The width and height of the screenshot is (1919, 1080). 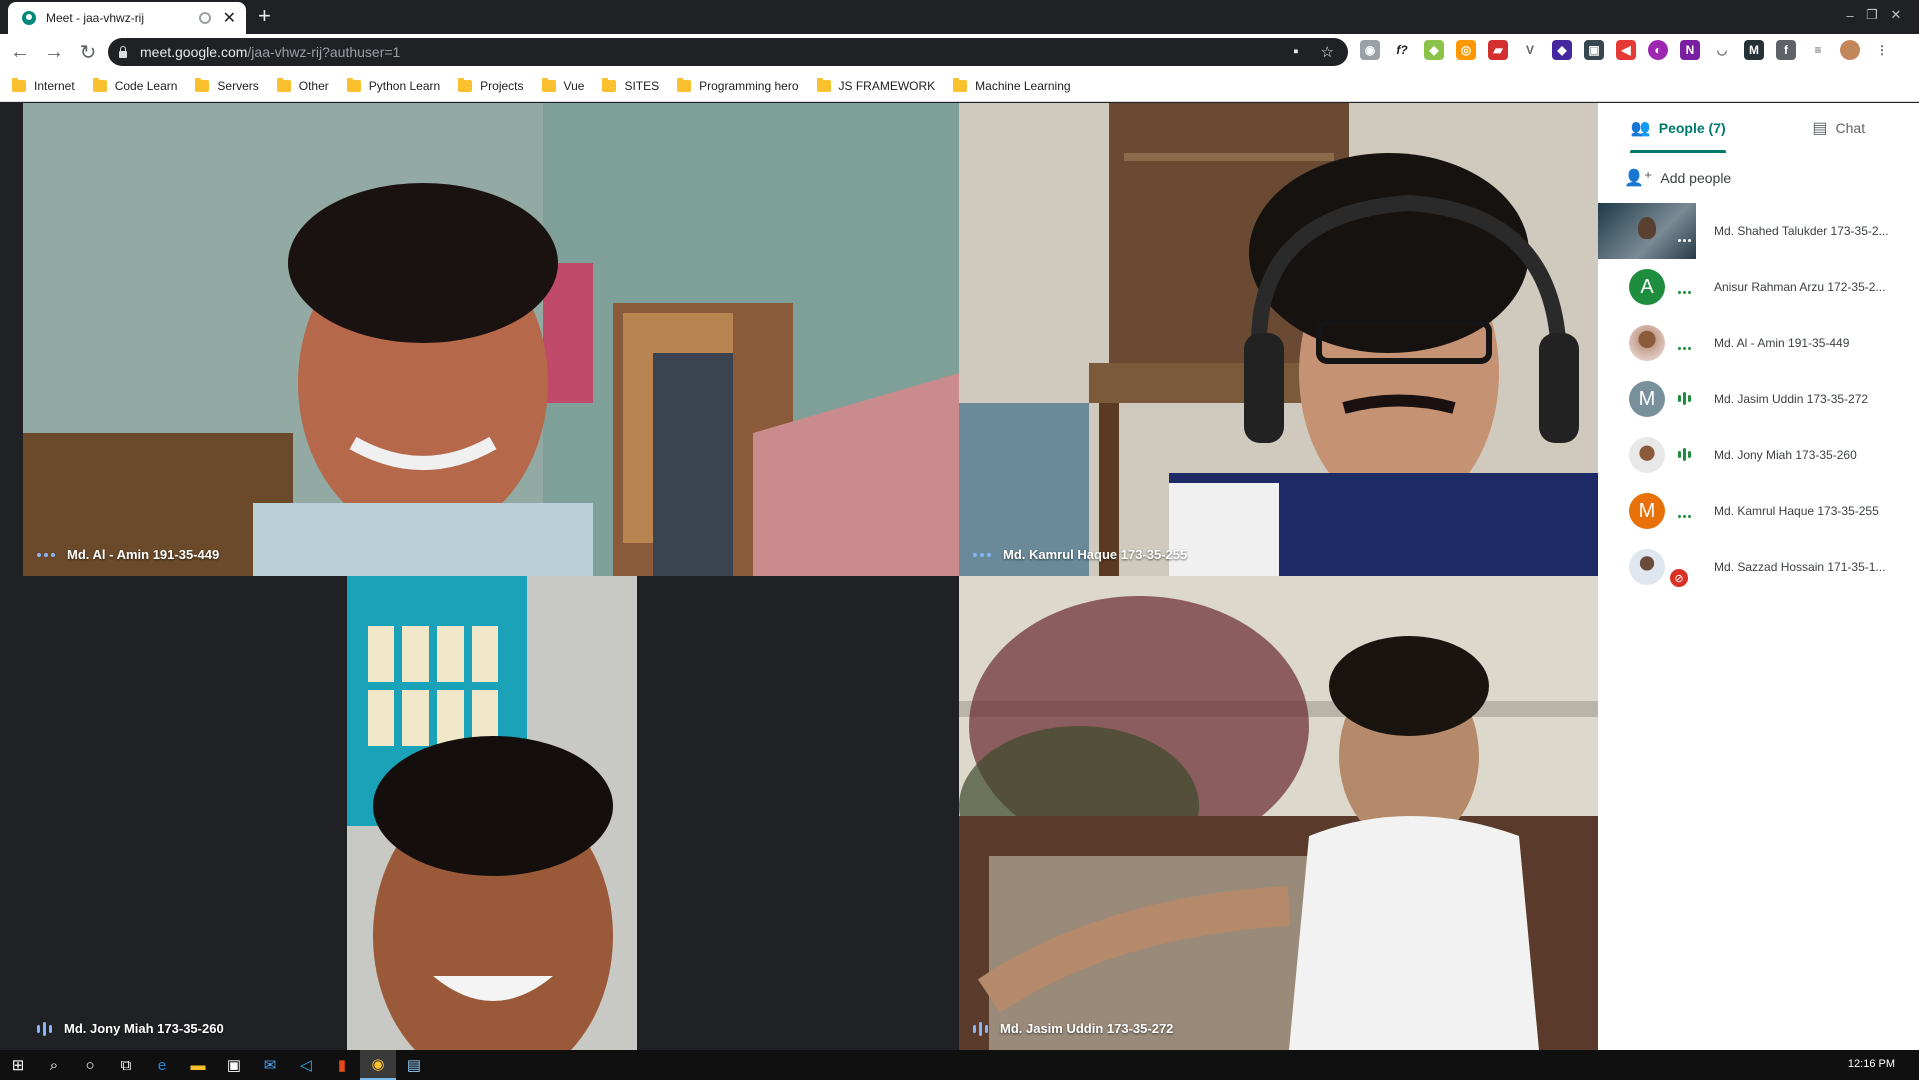 I want to click on participant-name: Md. Jasim Uddin 173-35-272, so click(x=1087, y=1028).